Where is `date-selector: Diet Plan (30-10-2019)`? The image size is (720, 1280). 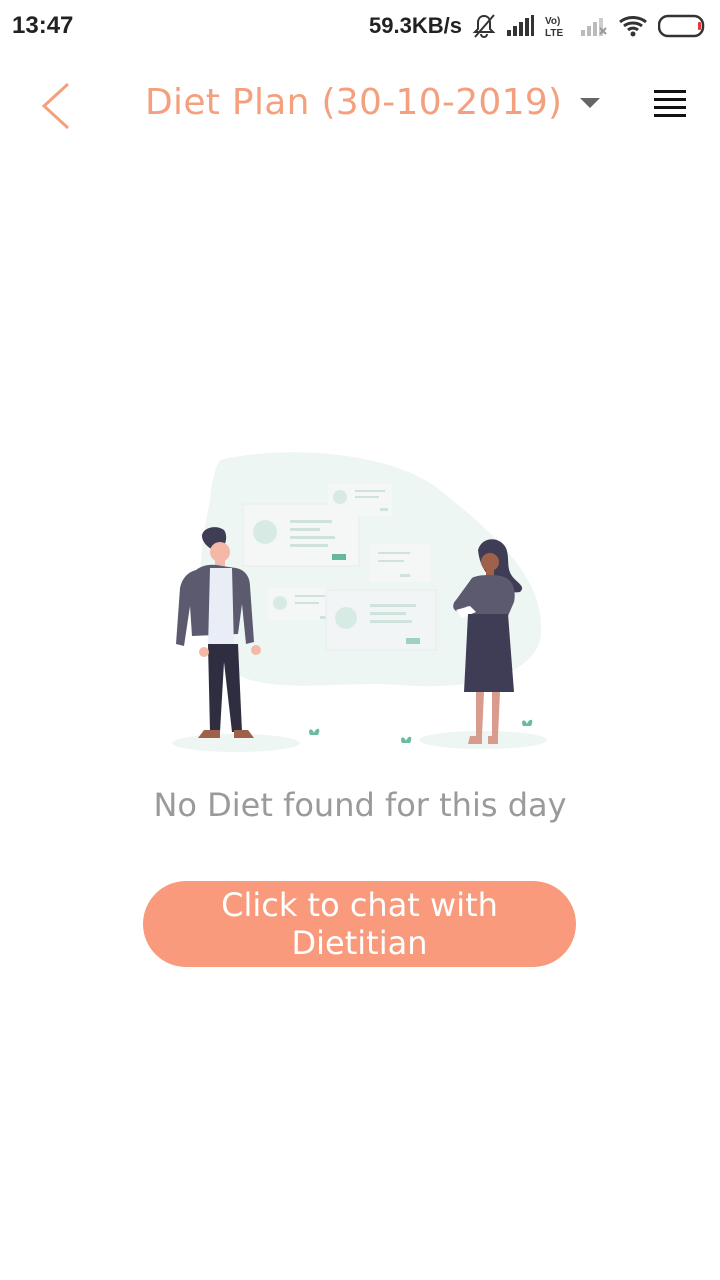 date-selector: Diet Plan (30-10-2019) is located at coordinates (373, 102).